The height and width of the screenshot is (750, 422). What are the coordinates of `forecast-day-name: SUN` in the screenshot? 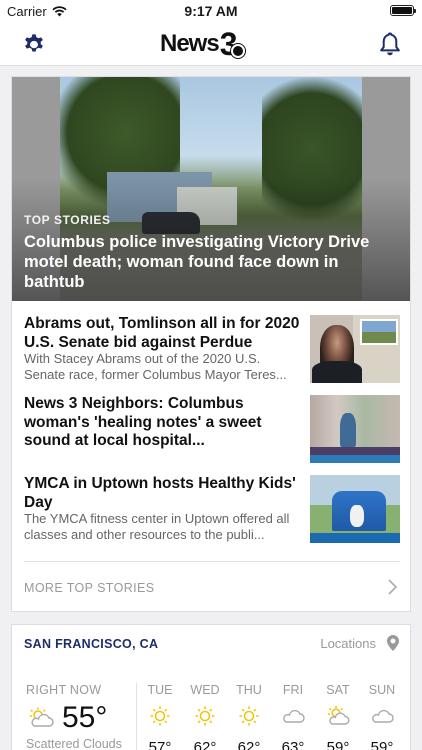 It's located at (382, 690).